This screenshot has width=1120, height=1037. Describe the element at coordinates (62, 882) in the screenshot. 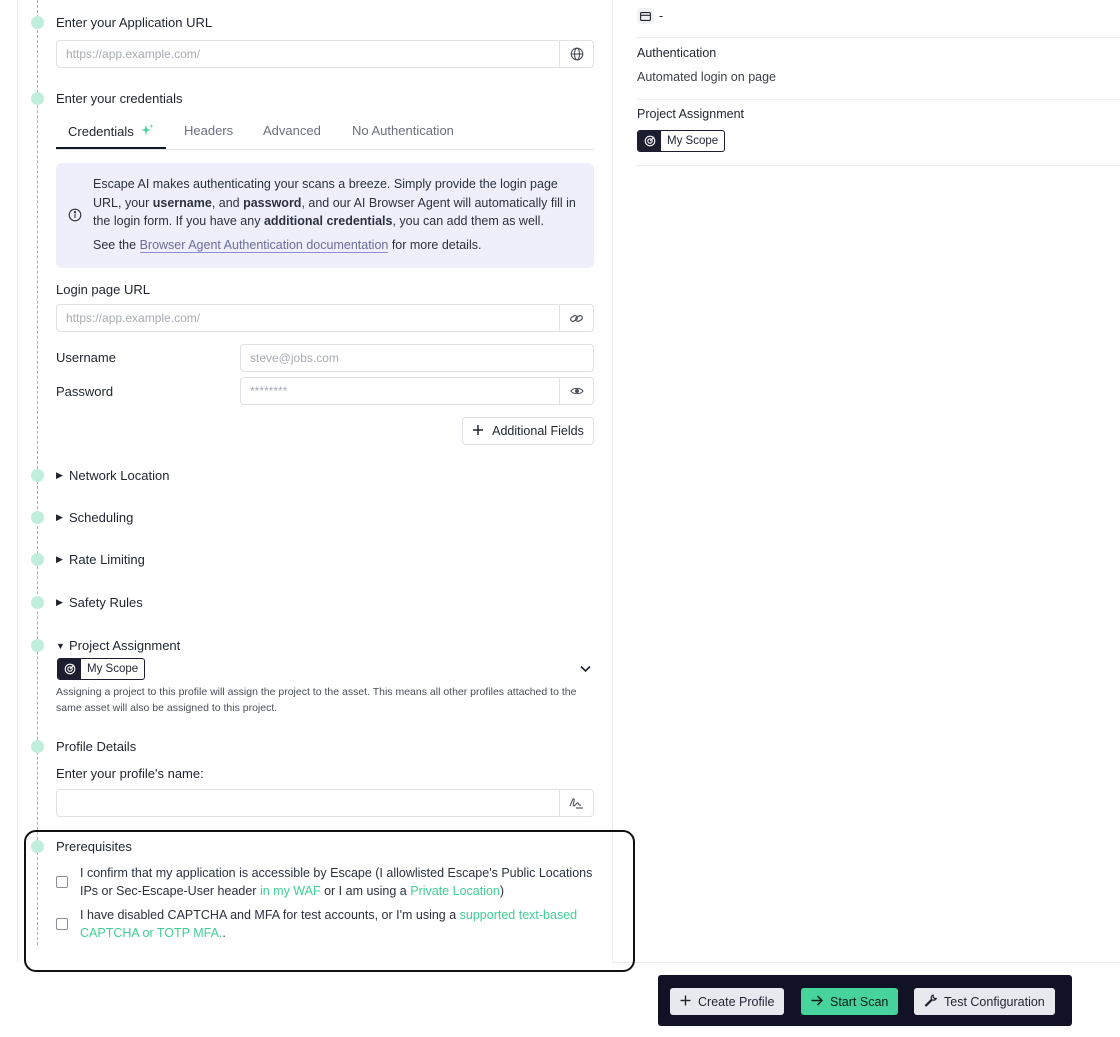

I see `accessibility-checkbox` at that location.